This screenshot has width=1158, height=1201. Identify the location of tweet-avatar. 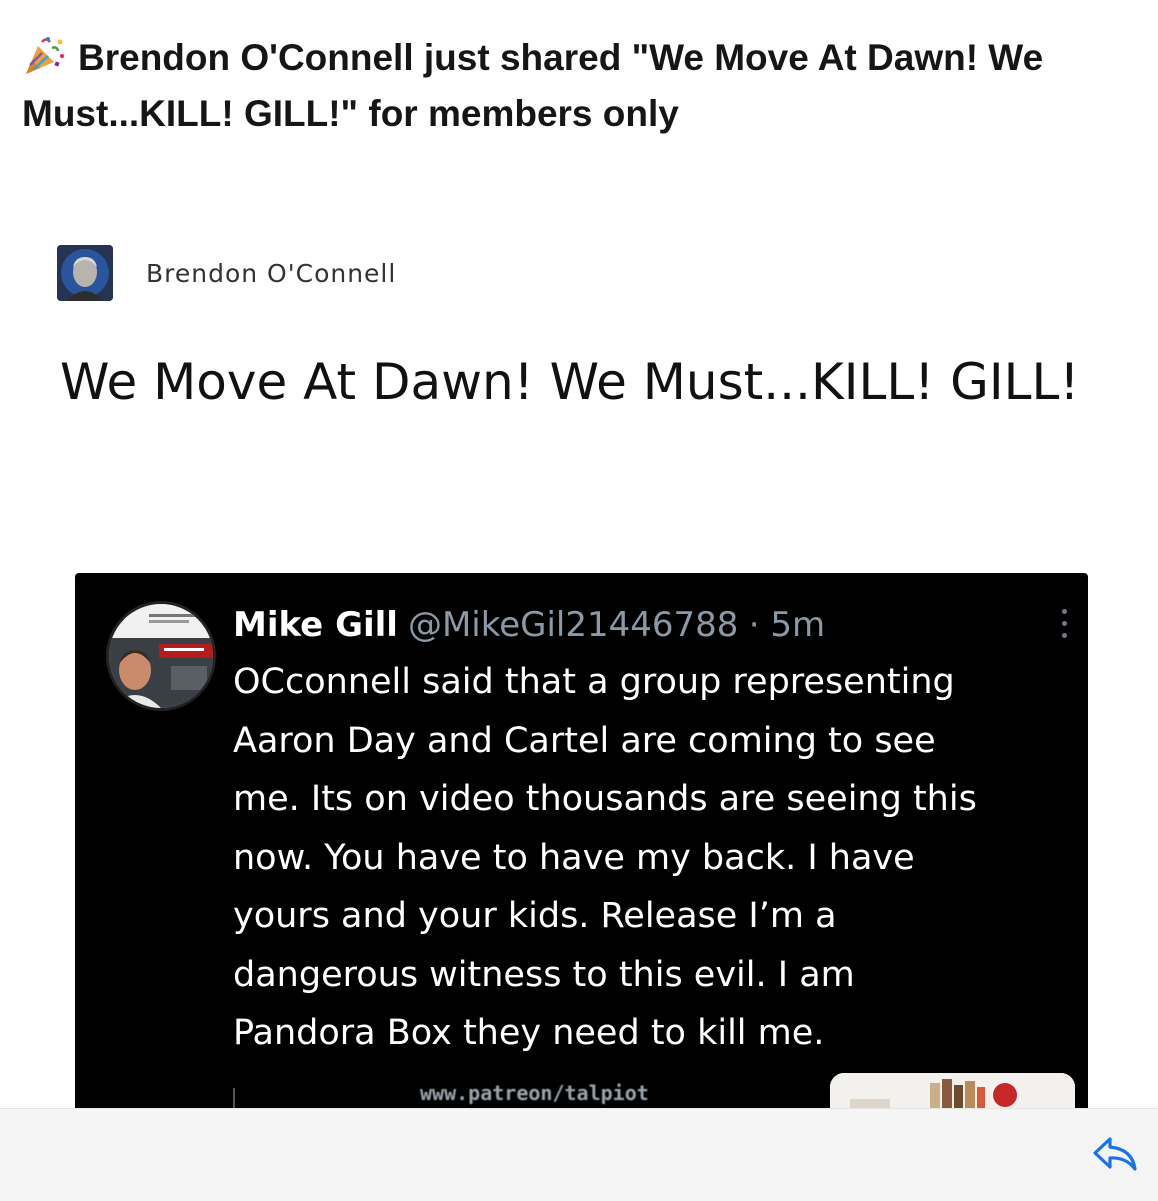
(161, 656).